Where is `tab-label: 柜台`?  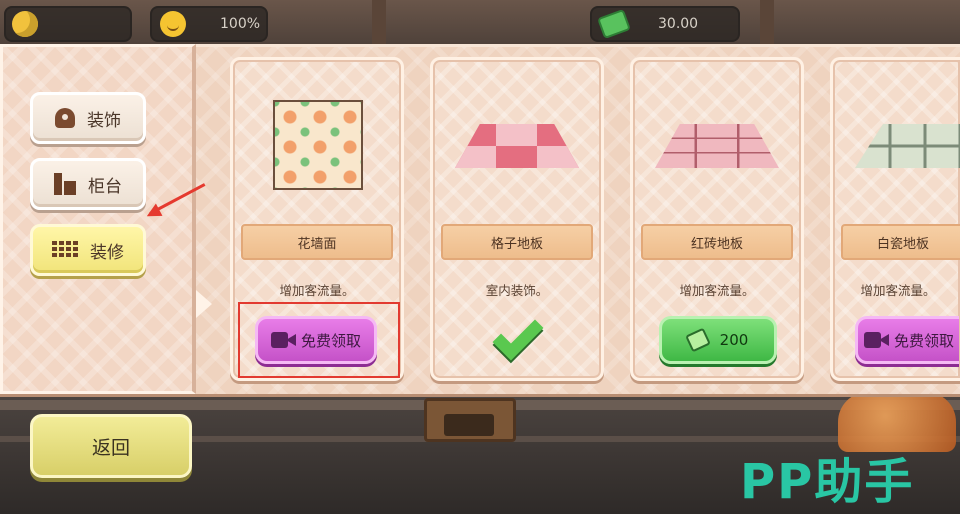
tab-label: 柜台 is located at coordinates (105, 186).